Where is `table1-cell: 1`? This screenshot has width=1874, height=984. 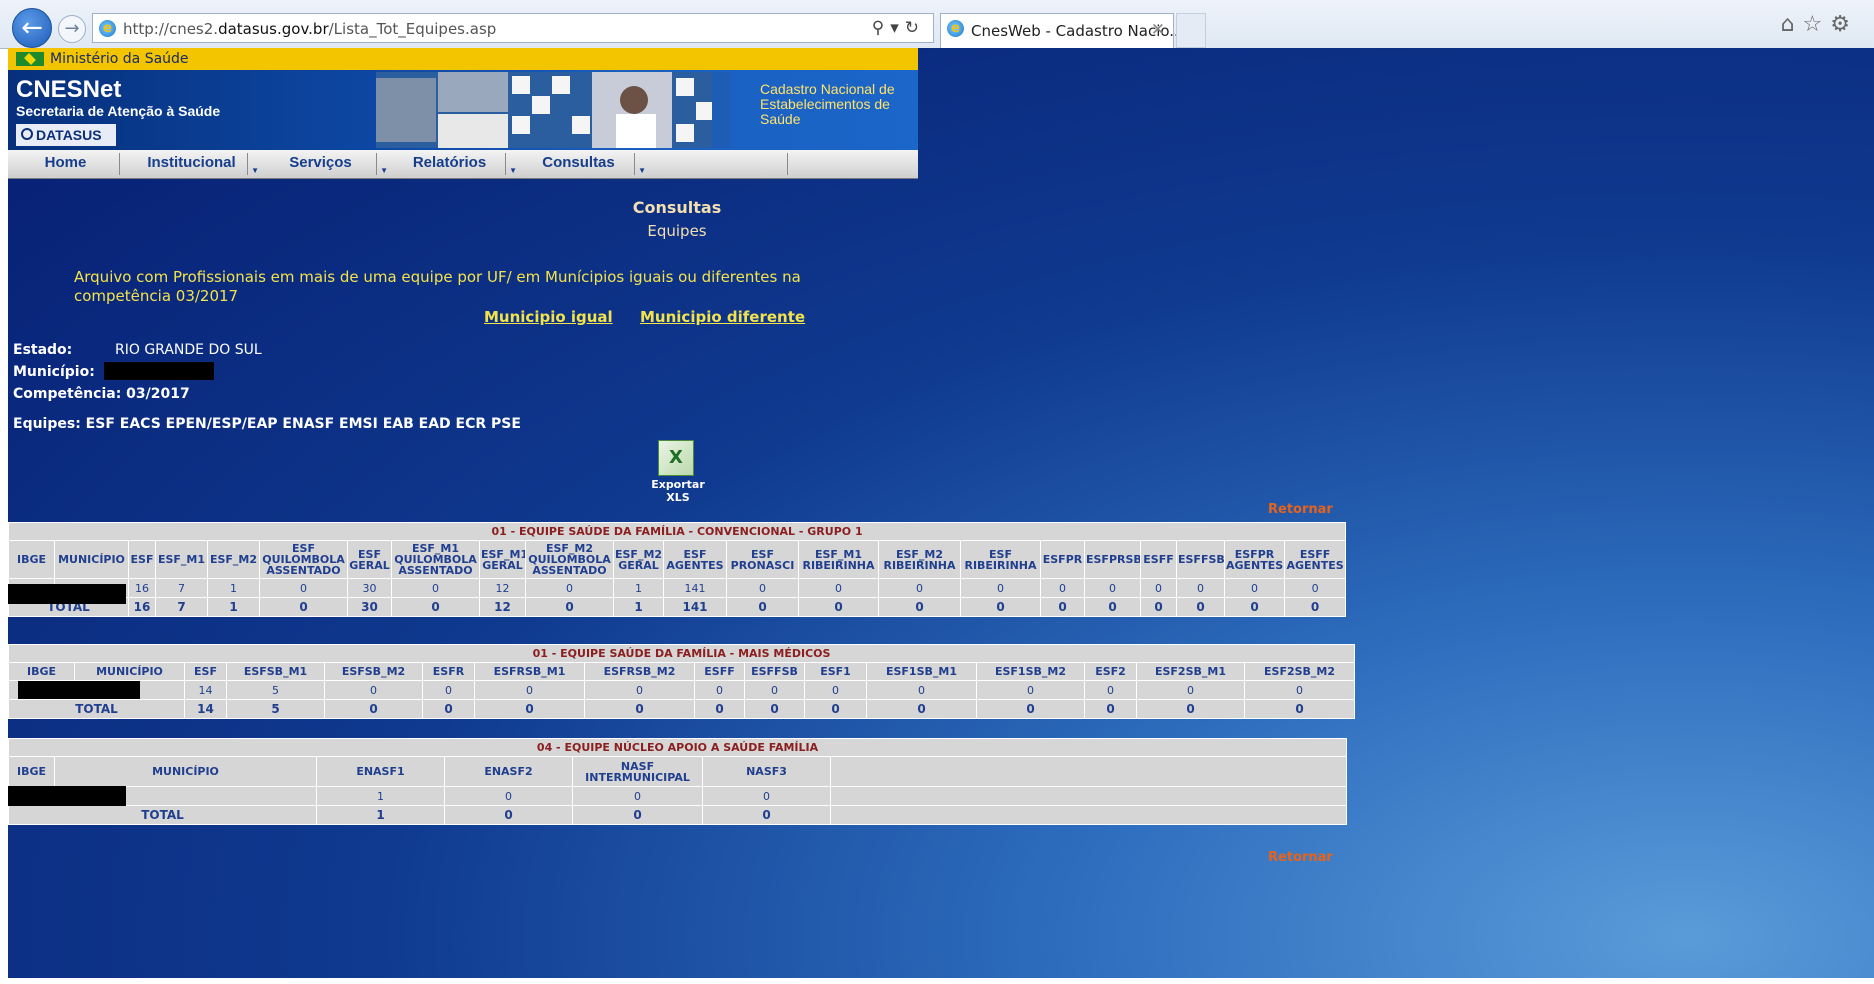 table1-cell: 1 is located at coordinates (233, 588).